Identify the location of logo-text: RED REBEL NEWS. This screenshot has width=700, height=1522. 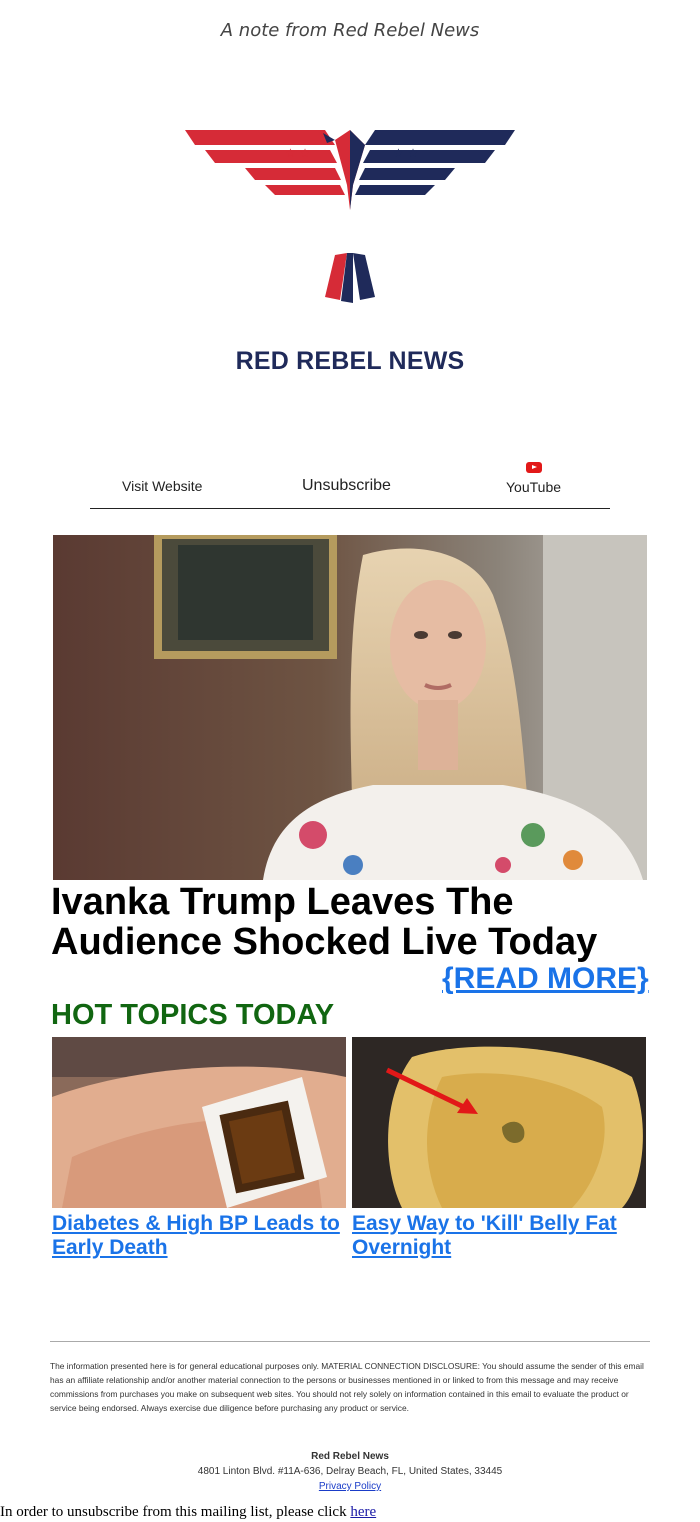
(350, 361).